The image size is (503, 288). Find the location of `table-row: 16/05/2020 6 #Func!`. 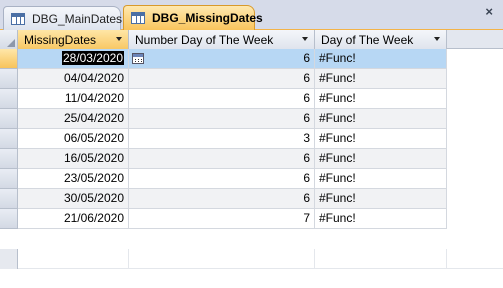

table-row: 16/05/2020 6 #Func! is located at coordinates (223, 159).